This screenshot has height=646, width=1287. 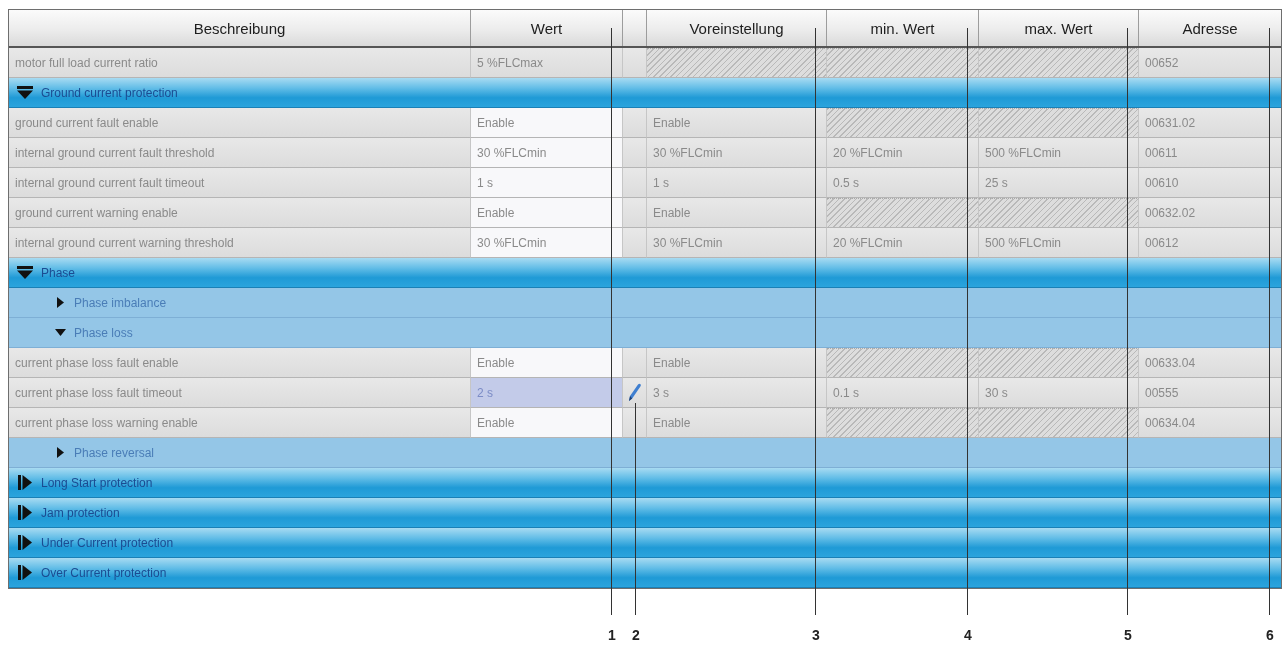 I want to click on column-header: Adresse, so click(x=1210, y=28).